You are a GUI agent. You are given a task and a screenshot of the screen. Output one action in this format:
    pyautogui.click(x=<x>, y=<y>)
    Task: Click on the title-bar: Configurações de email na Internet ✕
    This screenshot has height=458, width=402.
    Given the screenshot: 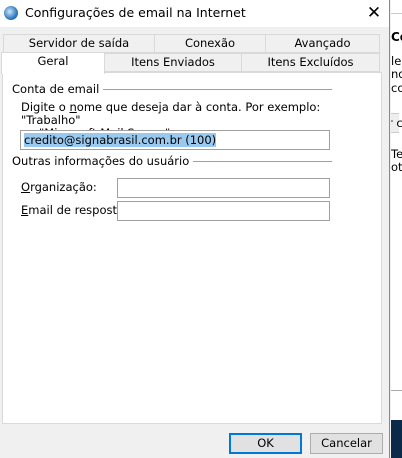 What is the action you would take?
    pyautogui.click(x=194, y=13)
    